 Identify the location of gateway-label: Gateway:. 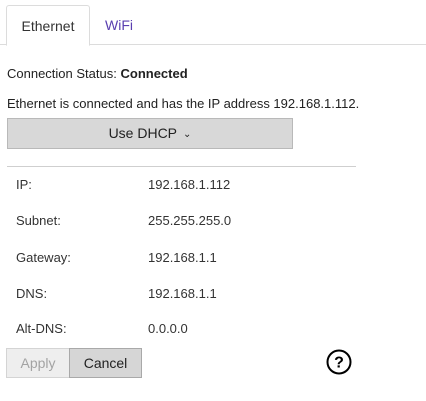
(43, 257).